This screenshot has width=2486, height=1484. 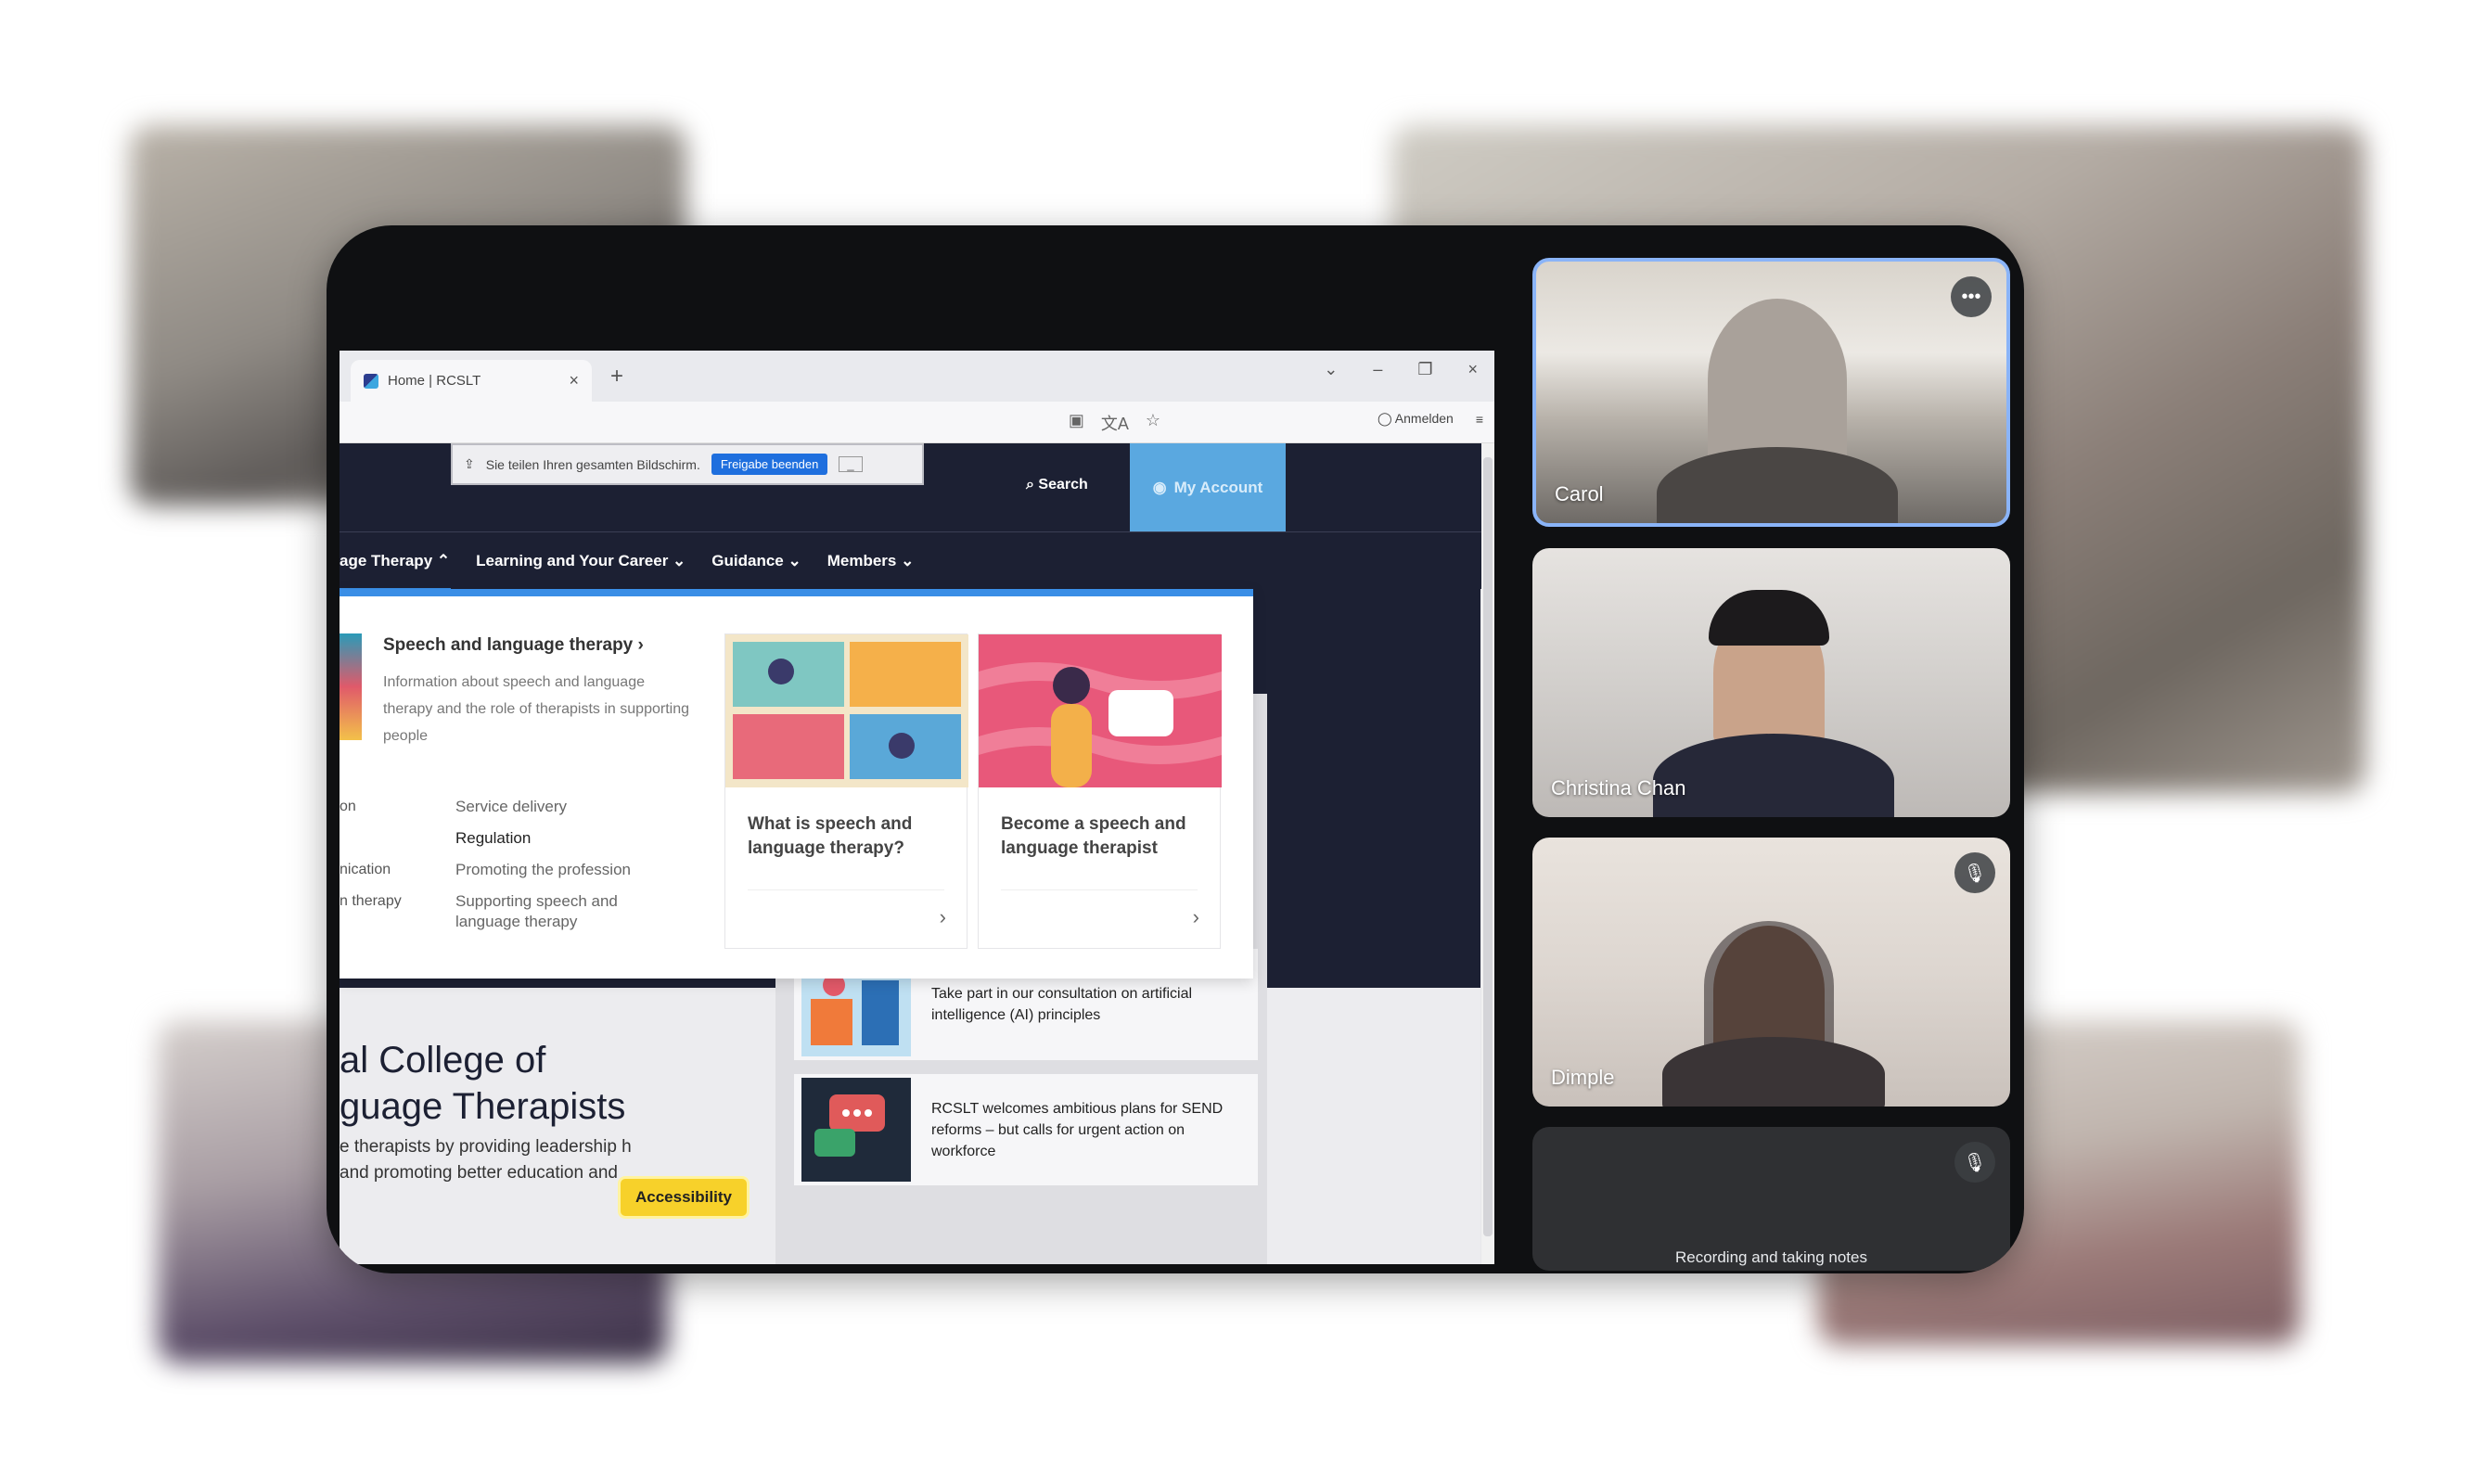 What do you see at coordinates (469, 463) in the screenshot?
I see `share-icon: ⇪` at bounding box center [469, 463].